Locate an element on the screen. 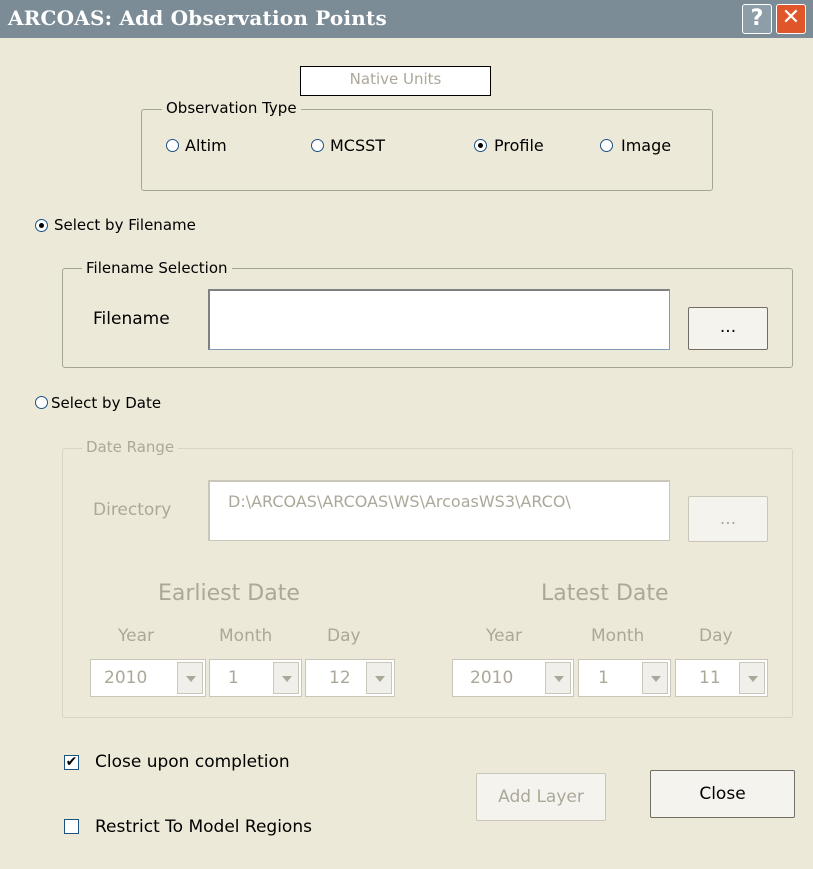 Image resolution: width=813 pixels, height=869 pixels. earliest-year-label: Year is located at coordinates (136, 636).